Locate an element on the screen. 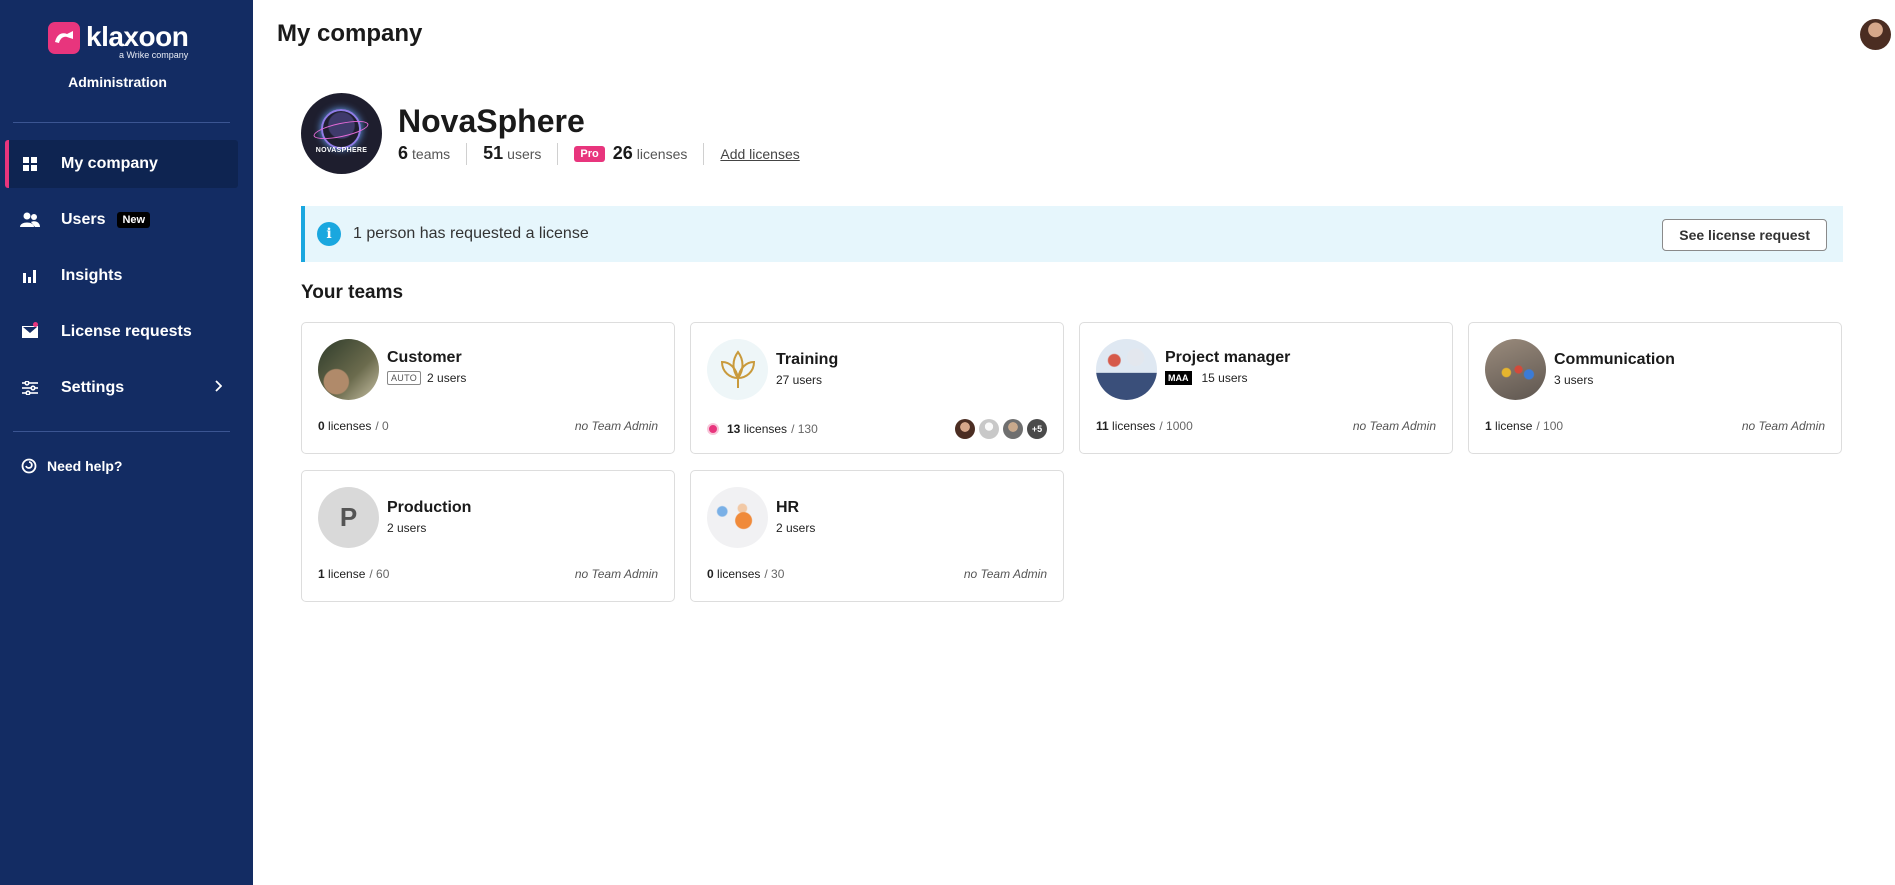 This screenshot has height=885, width=1895. new-badge: New is located at coordinates (134, 220).